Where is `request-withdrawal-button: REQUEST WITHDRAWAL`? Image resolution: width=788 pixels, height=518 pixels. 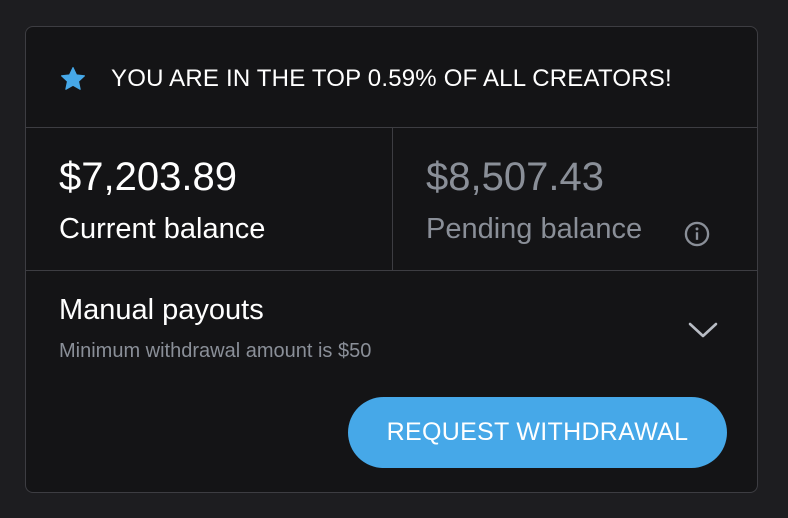 request-withdrawal-button: REQUEST WITHDRAWAL is located at coordinates (537, 432).